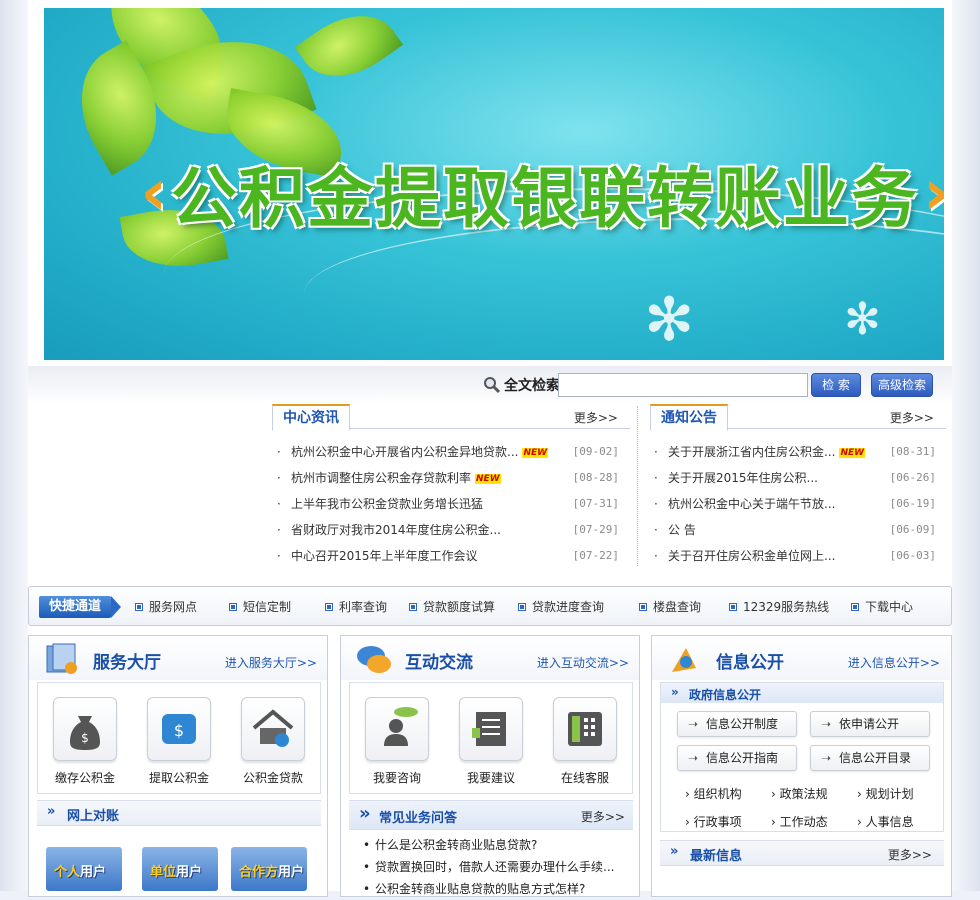 The width and height of the screenshot is (980, 900). What do you see at coordinates (397, 734) in the screenshot?
I see `consult-item: 我要咨询` at bounding box center [397, 734].